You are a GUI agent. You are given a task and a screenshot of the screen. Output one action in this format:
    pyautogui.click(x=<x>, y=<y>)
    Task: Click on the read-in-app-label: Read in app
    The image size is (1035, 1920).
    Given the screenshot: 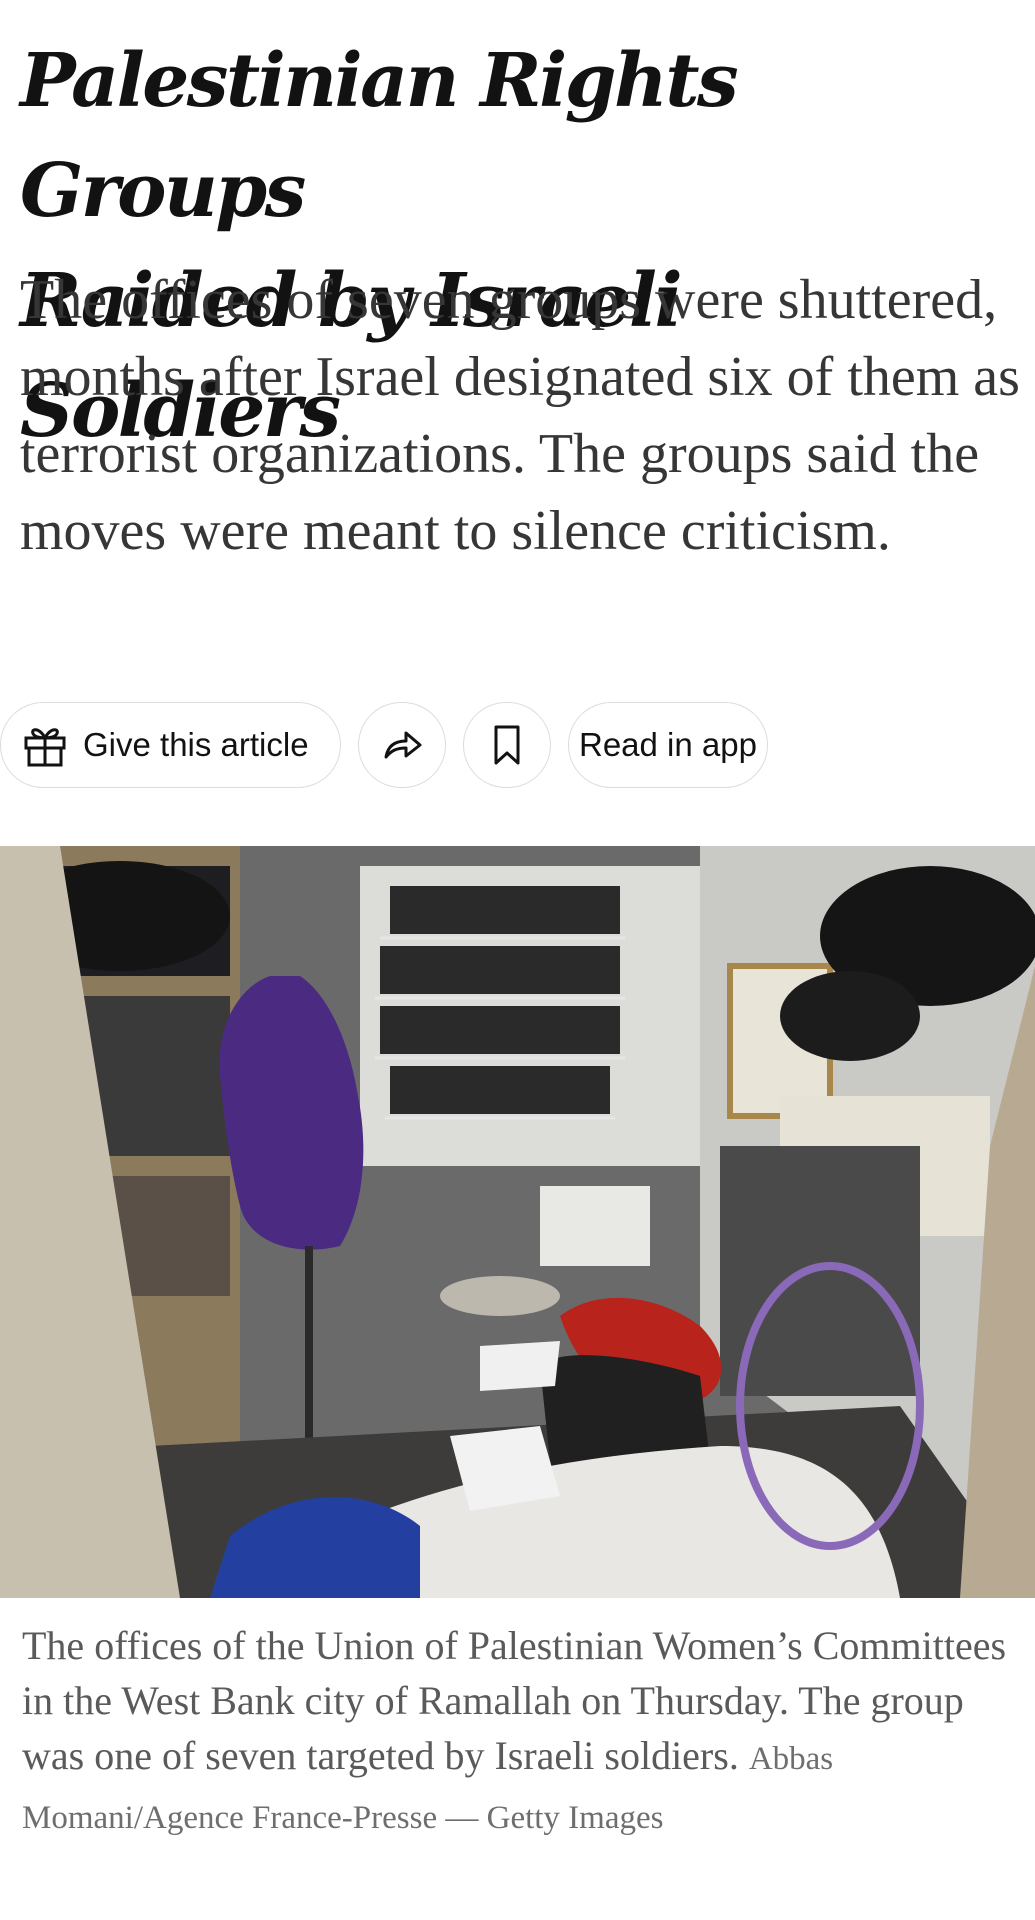 What is the action you would take?
    pyautogui.click(x=668, y=744)
    